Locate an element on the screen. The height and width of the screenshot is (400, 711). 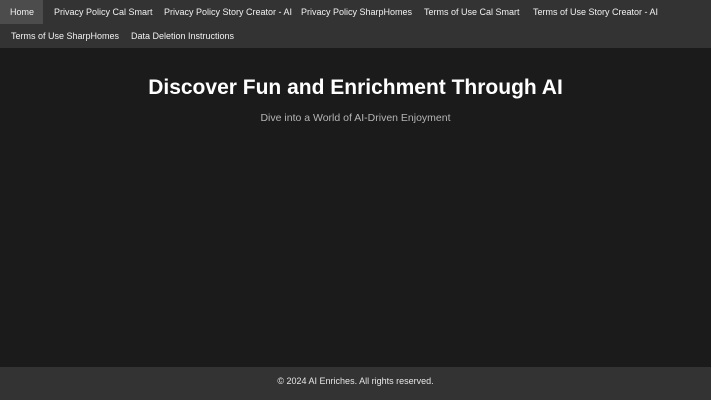
nav-item-terms-sharphomes: Terms of Use SharpHomes is located at coordinates (65, 36).